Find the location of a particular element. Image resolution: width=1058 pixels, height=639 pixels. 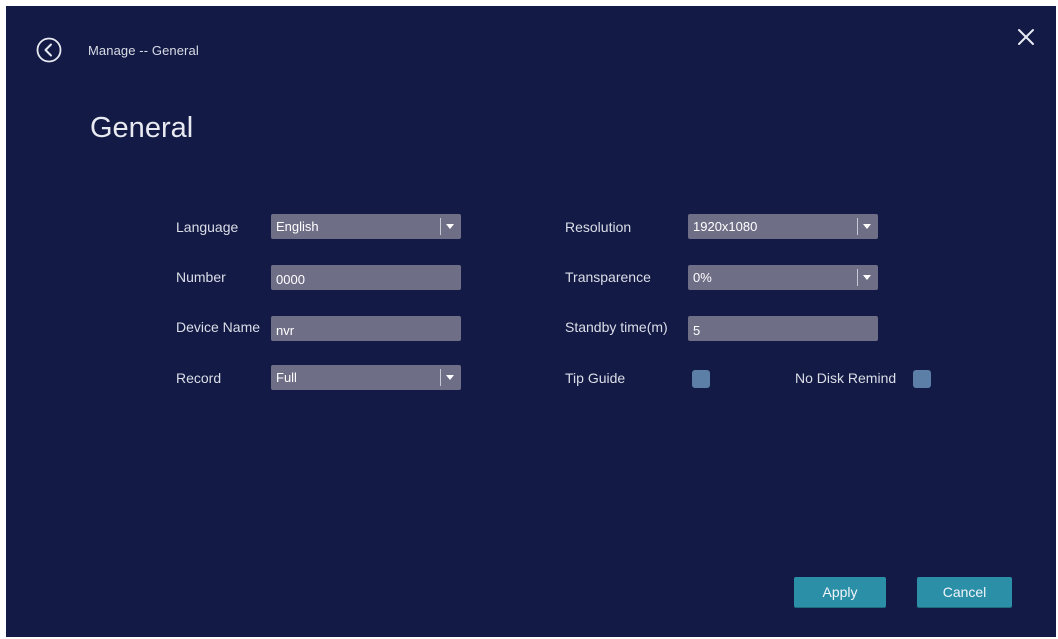

close-button is located at coordinates (1026, 37).